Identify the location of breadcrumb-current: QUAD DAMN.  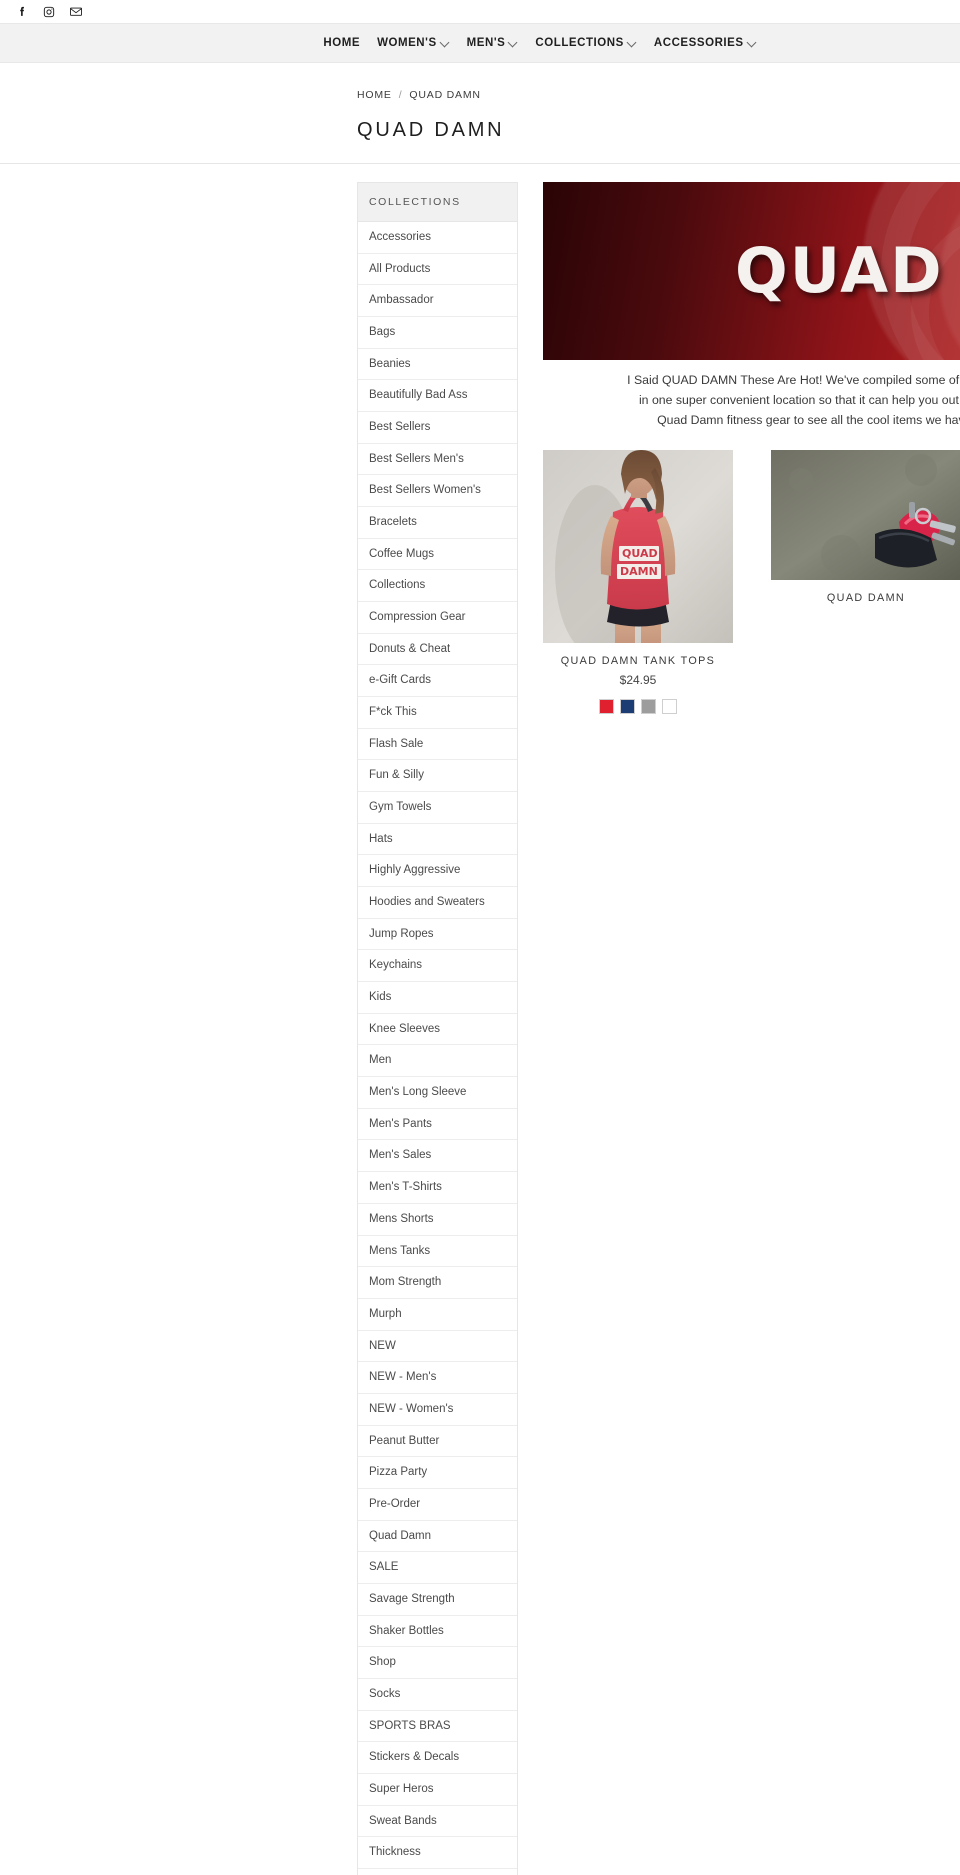
(445, 95).